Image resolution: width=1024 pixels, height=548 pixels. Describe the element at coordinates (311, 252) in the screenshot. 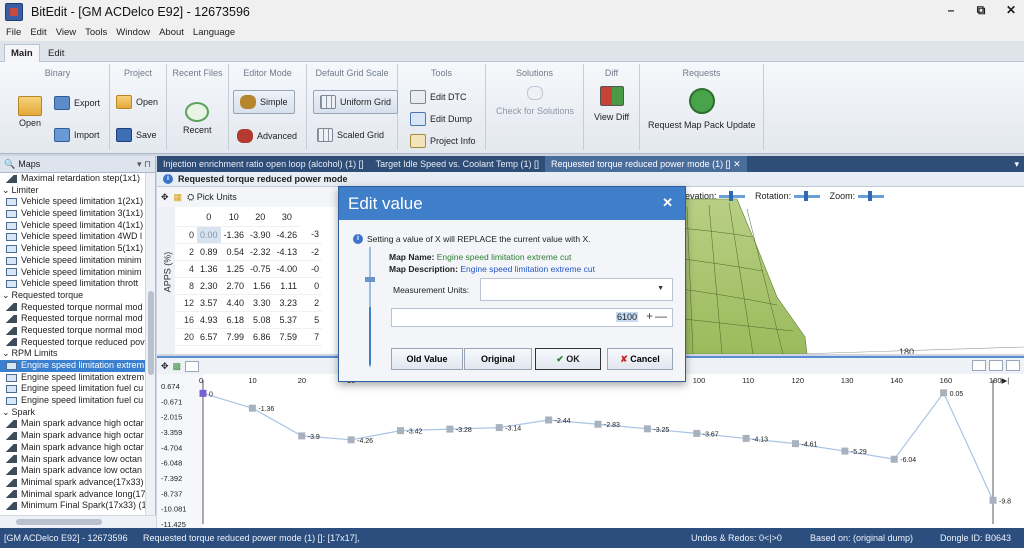

I see `table-cell: -2` at that location.